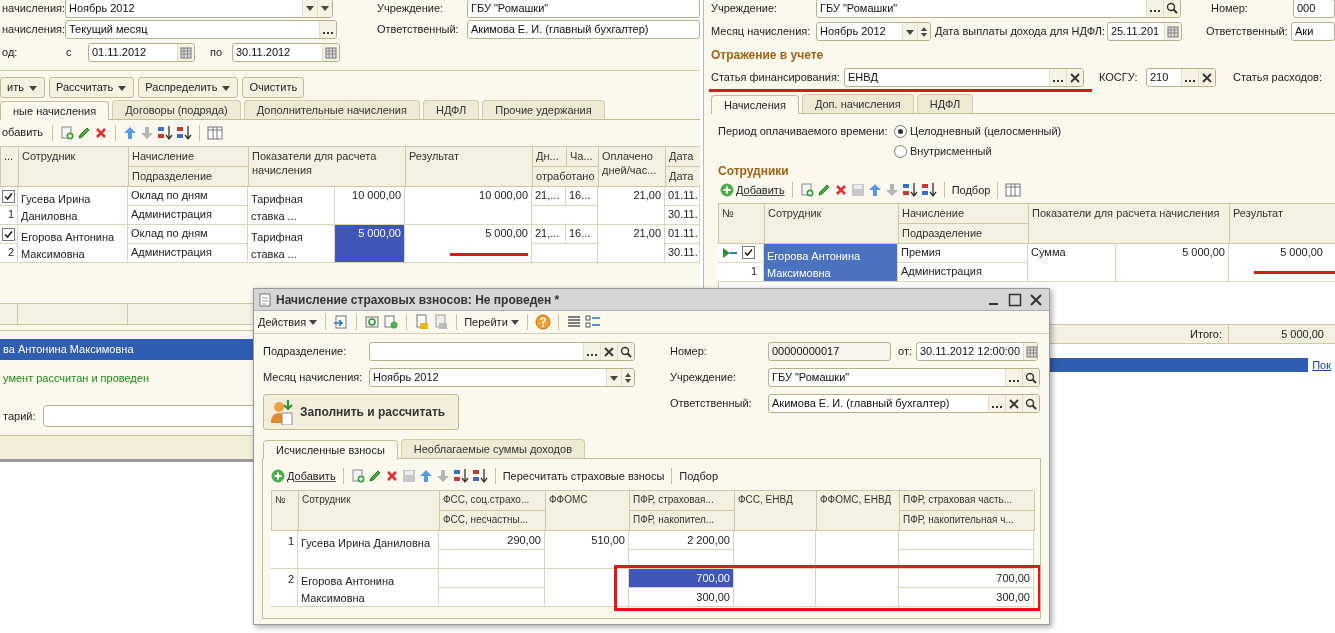 The width and height of the screenshot is (1335, 633). Describe the element at coordinates (583, 29) in the screenshot. I see `input-field: Акимова Е. И. (главный бухгалтер)` at that location.